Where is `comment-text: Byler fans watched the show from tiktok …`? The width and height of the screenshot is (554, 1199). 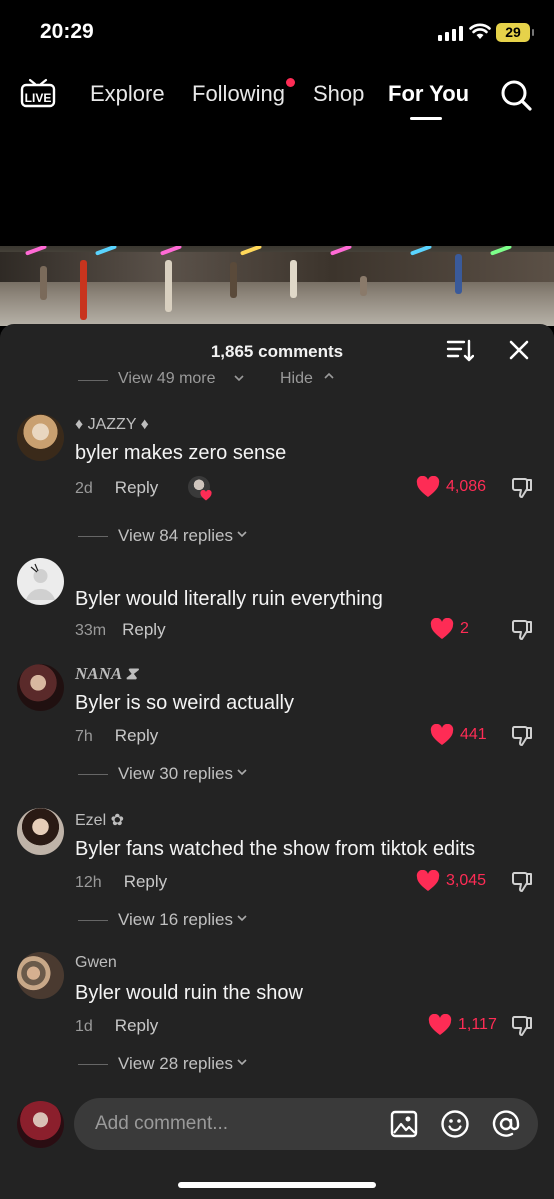
comment-text: Byler fans watched the show from tiktok … is located at coordinates (275, 849).